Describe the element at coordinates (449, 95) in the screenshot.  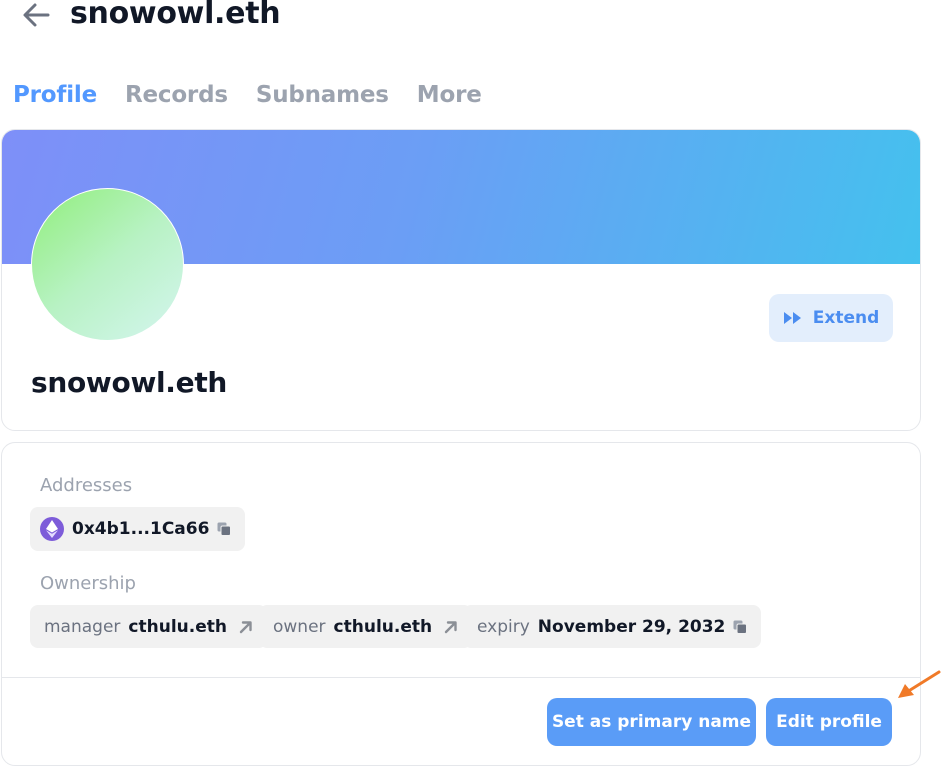
I see `tab-more: More` at that location.